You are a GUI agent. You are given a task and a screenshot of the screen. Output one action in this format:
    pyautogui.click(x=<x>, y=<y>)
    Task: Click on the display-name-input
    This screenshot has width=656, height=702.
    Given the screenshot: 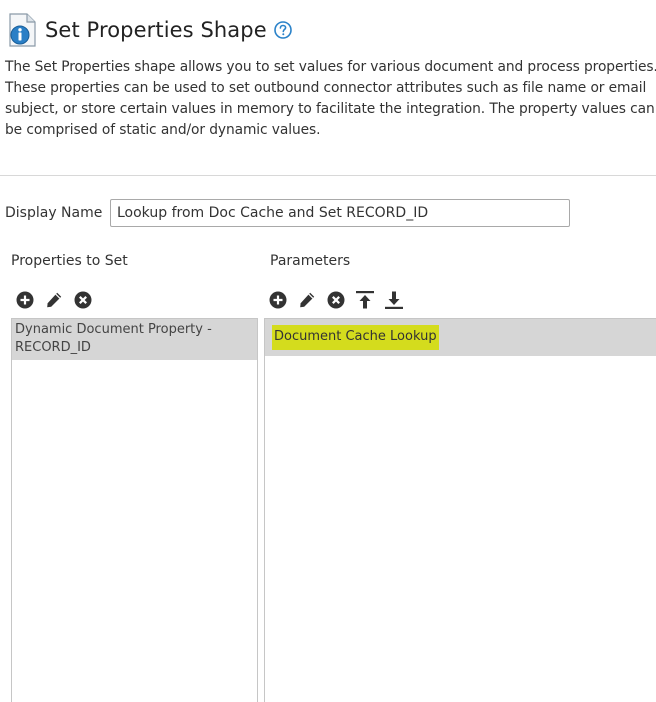 What is the action you would take?
    pyautogui.click(x=340, y=213)
    